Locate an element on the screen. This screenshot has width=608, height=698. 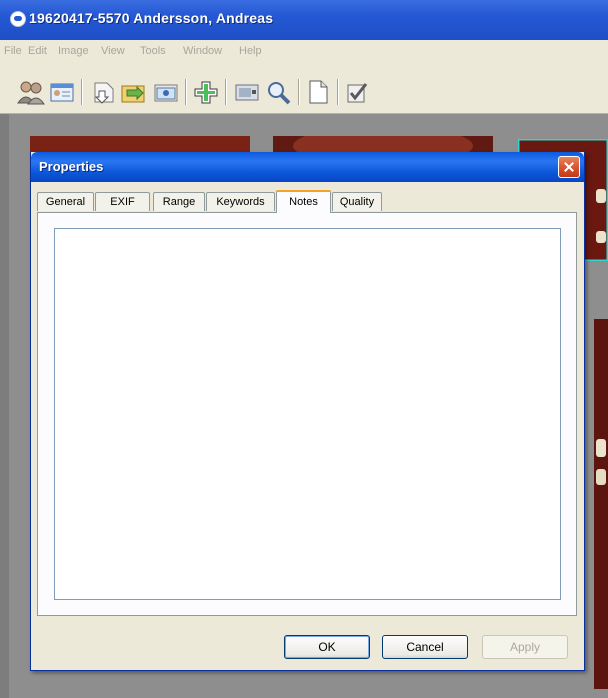
cancel-button: Cancel is located at coordinates (425, 647).